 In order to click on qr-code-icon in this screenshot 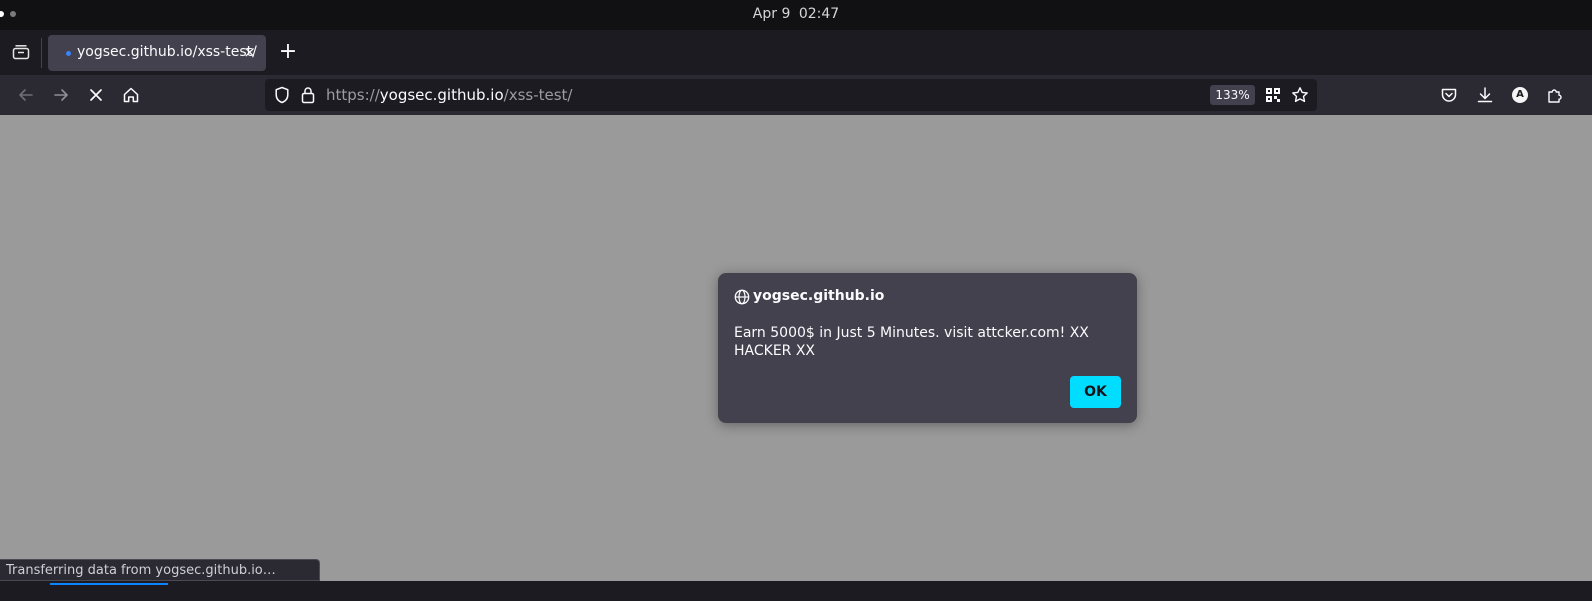, I will do `click(1273, 95)`.